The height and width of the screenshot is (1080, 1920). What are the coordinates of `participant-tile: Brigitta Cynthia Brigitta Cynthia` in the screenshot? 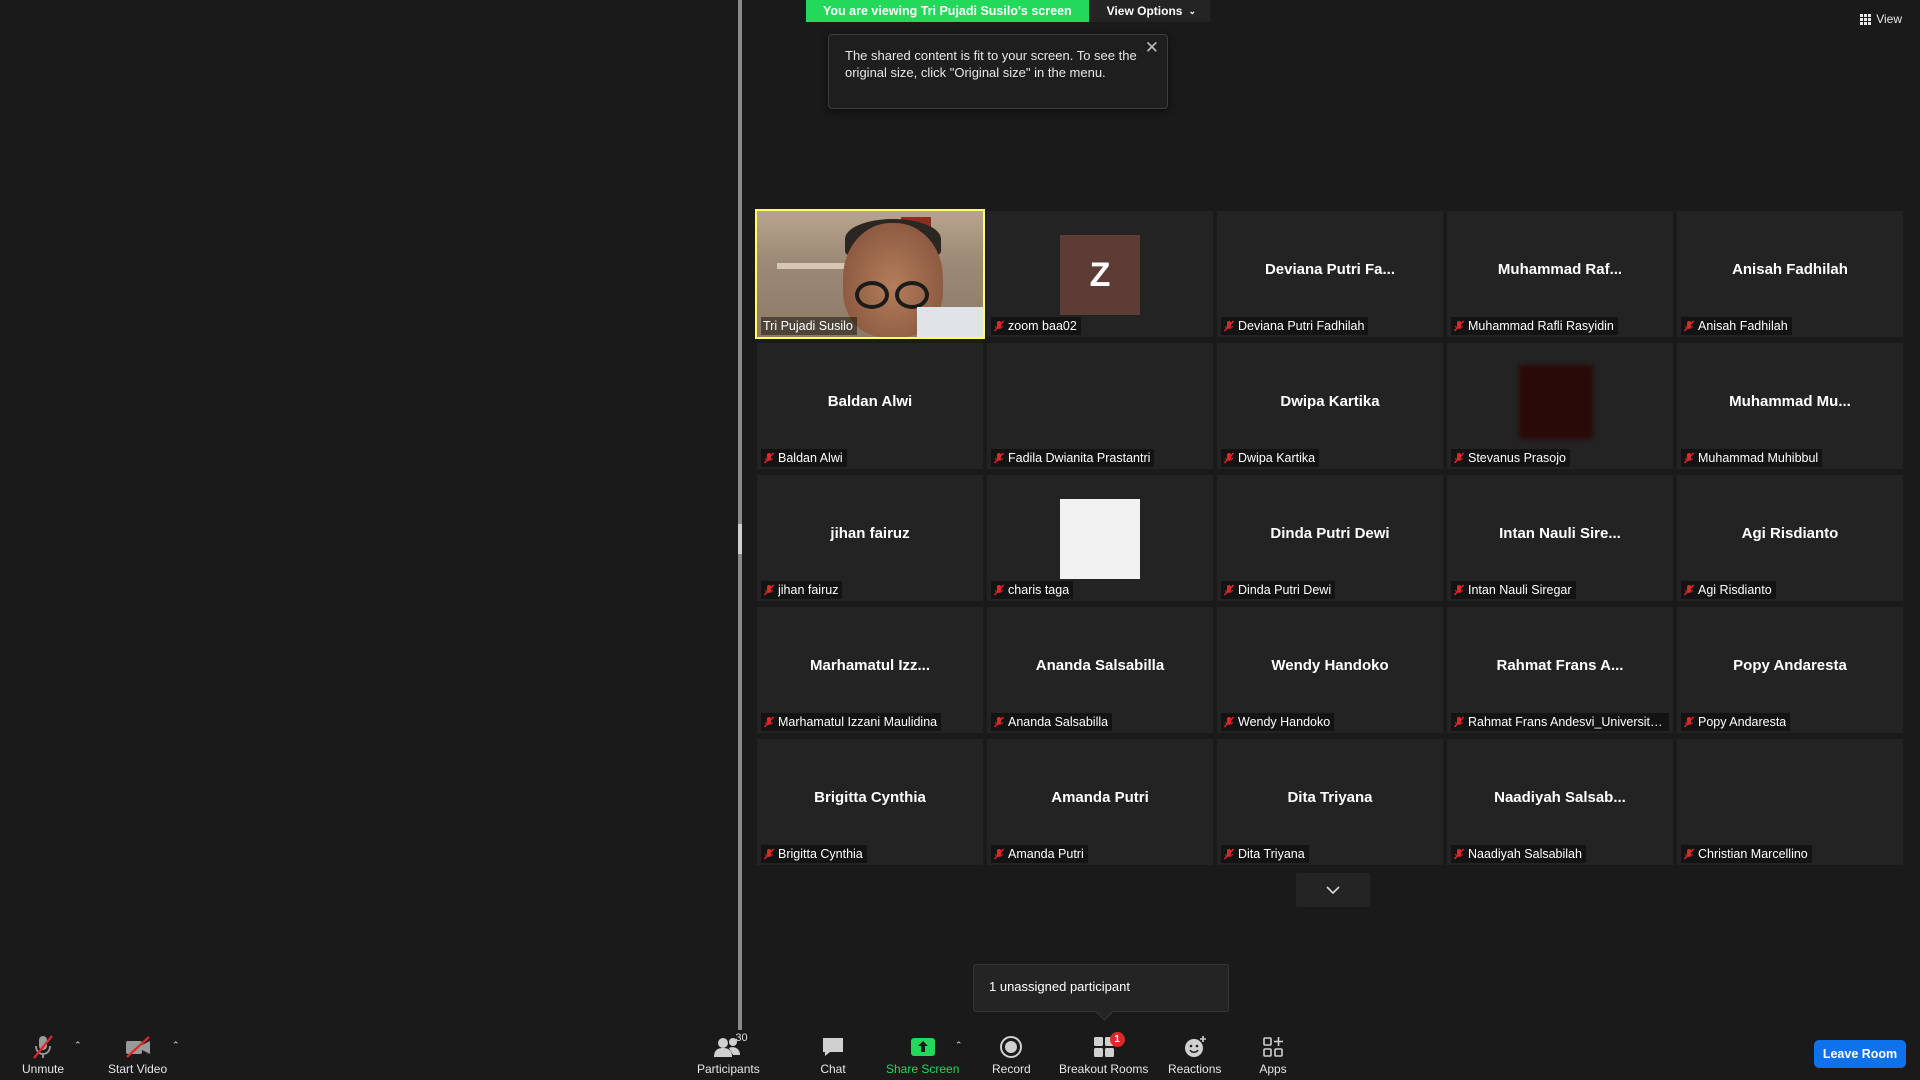 It's located at (870, 802).